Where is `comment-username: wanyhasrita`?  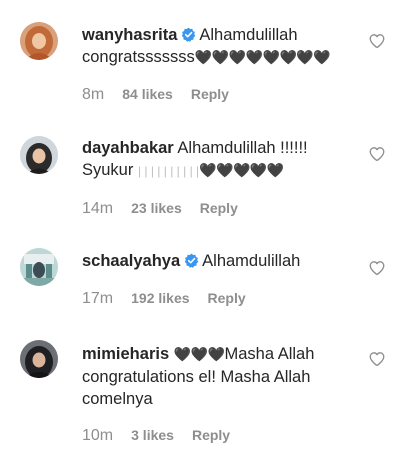 comment-username: wanyhasrita is located at coordinates (129, 35).